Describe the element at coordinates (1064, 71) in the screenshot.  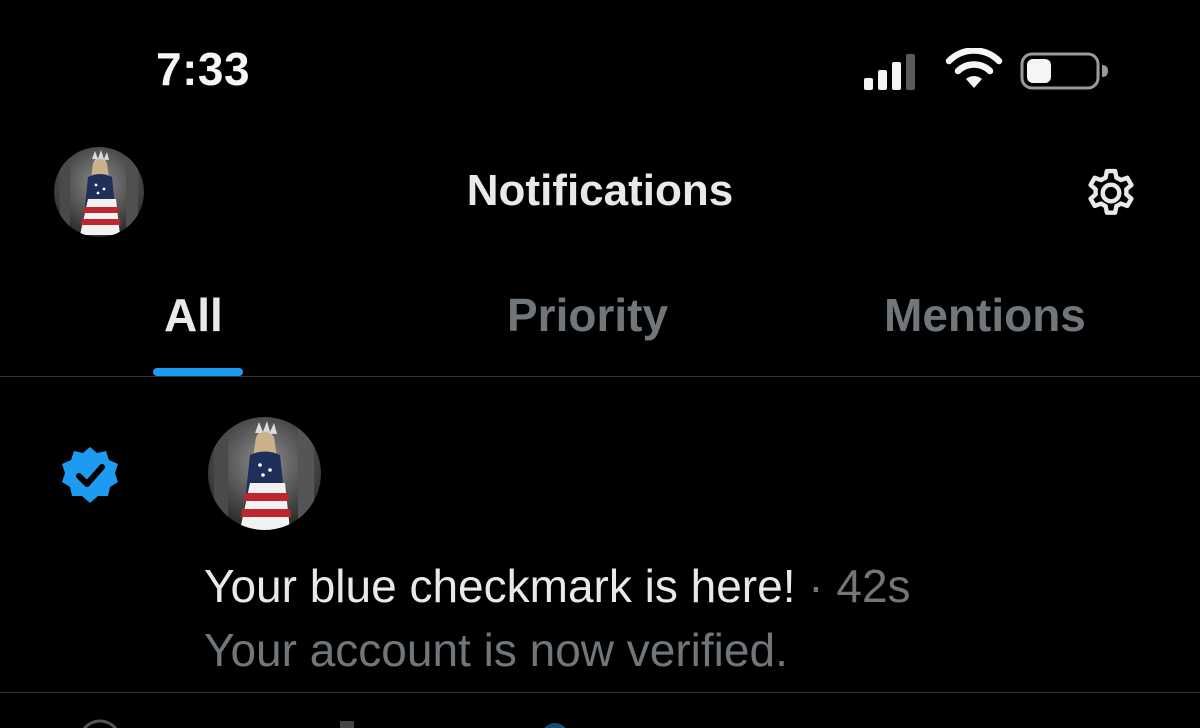
I see `battery-icon` at that location.